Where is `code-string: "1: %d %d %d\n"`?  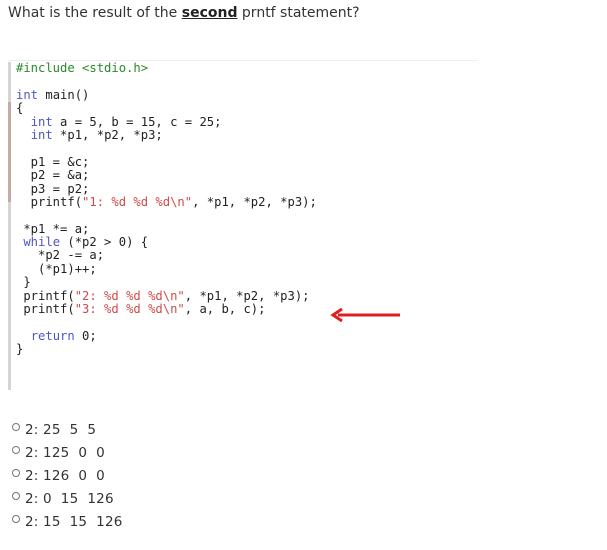 code-string: "1: %d %d %d\n" is located at coordinates (137, 201).